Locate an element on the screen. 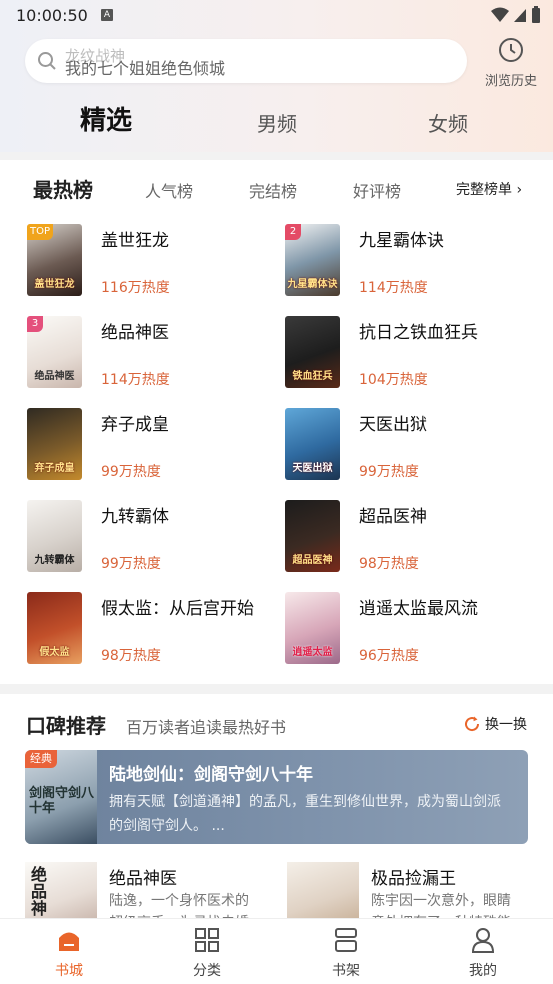 The width and height of the screenshot is (553, 984). ranking-tab-rated: 好评榜 is located at coordinates (377, 190).